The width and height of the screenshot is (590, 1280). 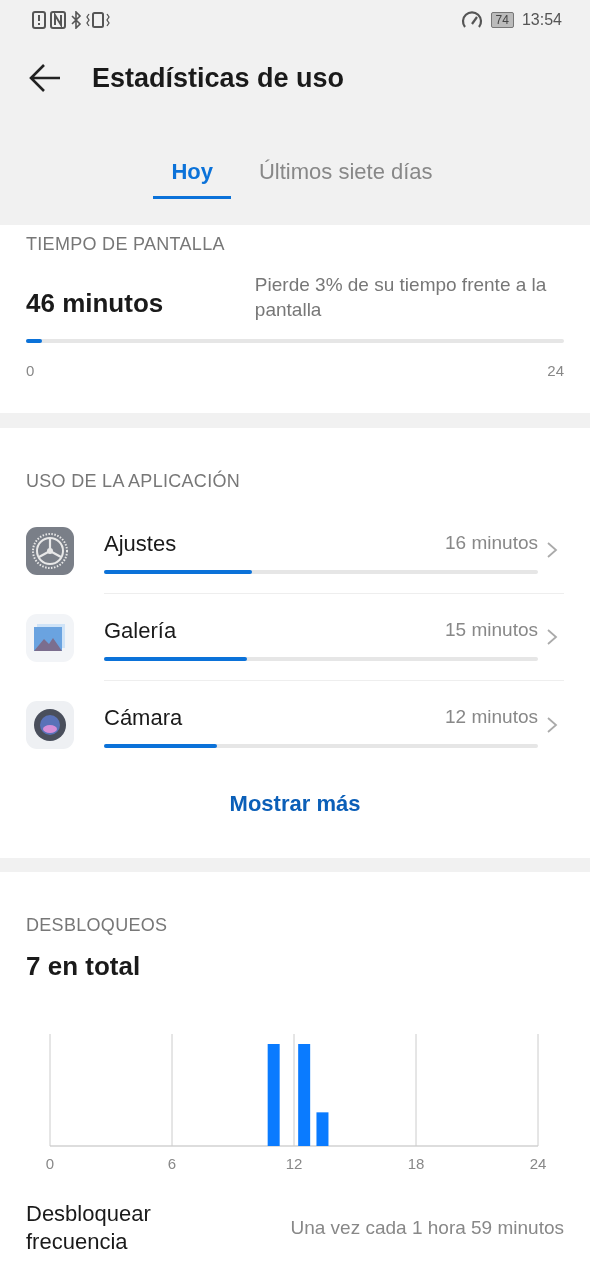 What do you see at coordinates (427, 1227) in the screenshot?
I see `frequency-value: Una vez cada 1 hora 59 minutos` at bounding box center [427, 1227].